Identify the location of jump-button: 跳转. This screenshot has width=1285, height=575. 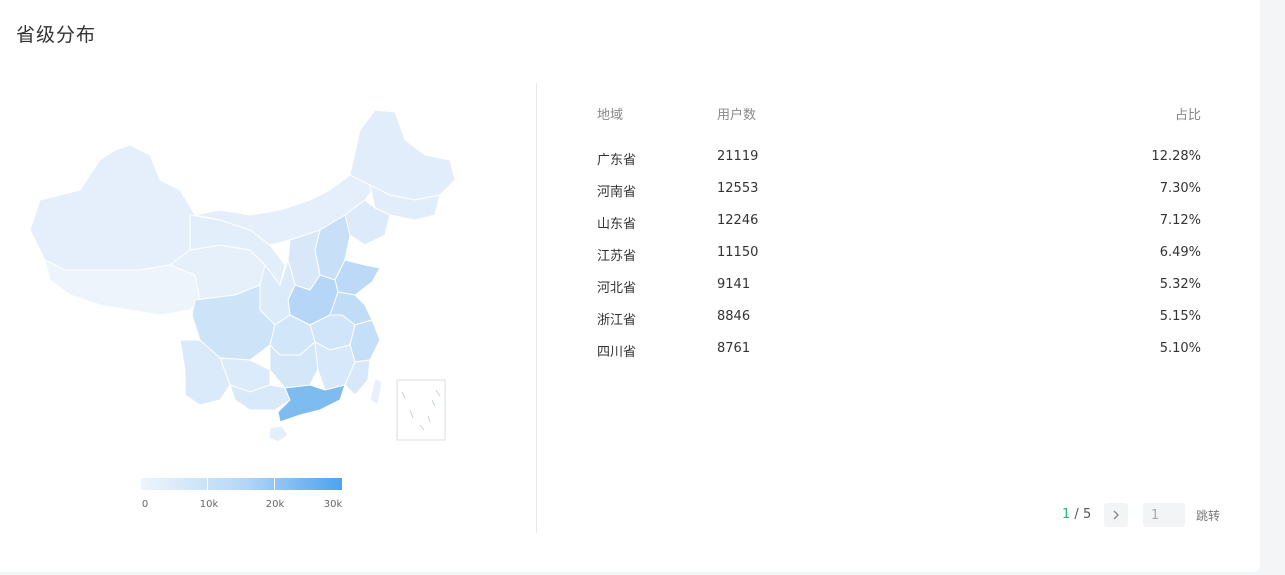
(1208, 515).